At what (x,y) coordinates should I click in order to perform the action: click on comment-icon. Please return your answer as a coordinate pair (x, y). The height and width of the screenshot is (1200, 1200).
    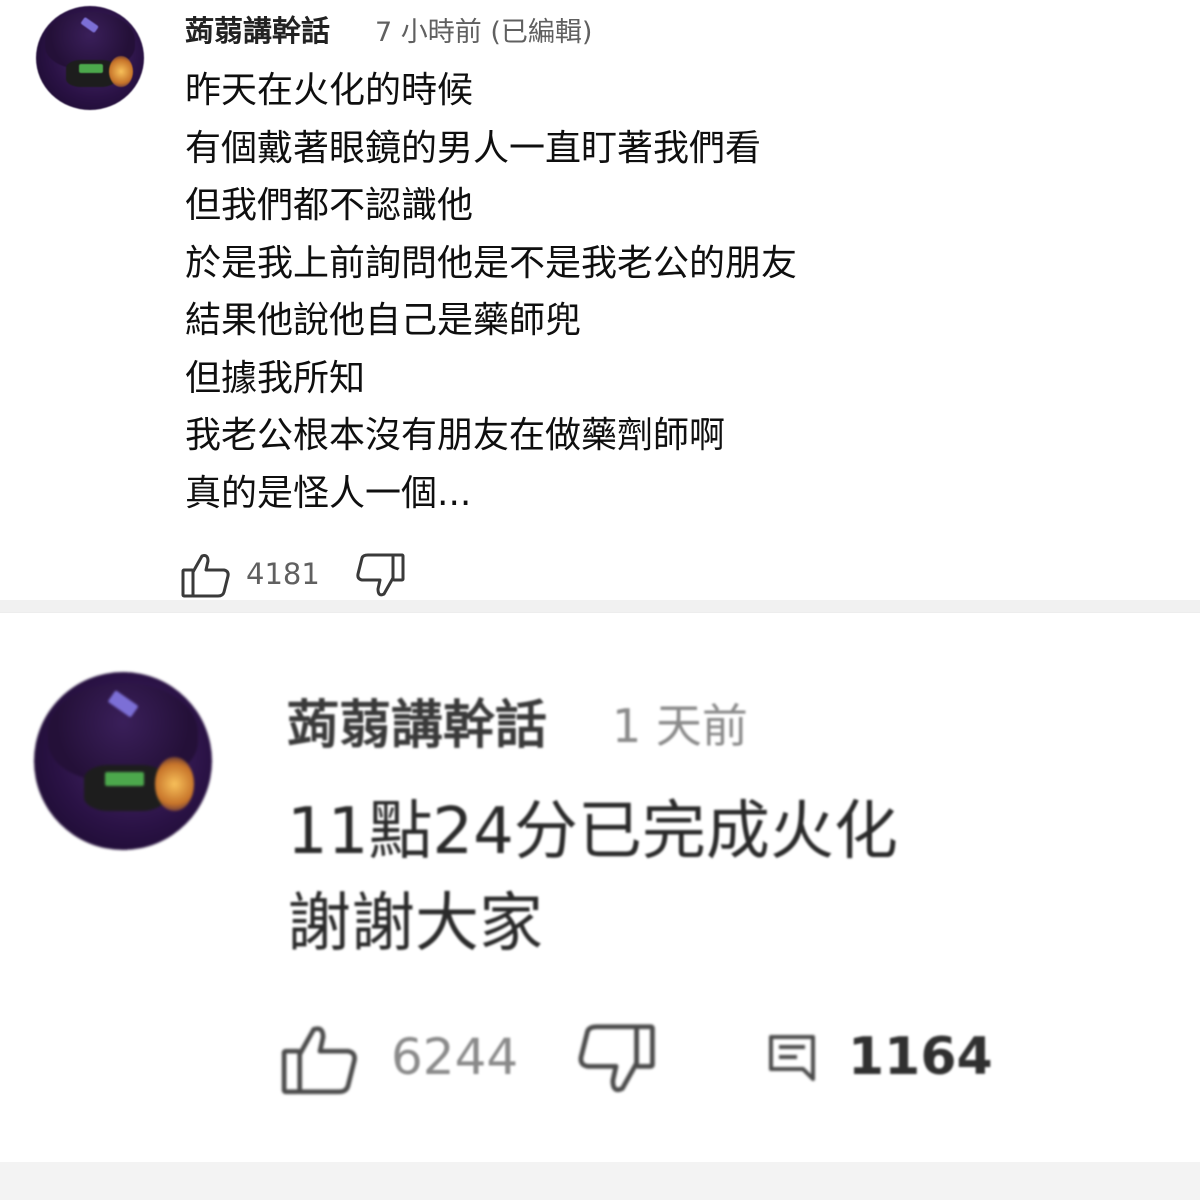
    Looking at the image, I should click on (792, 1058).